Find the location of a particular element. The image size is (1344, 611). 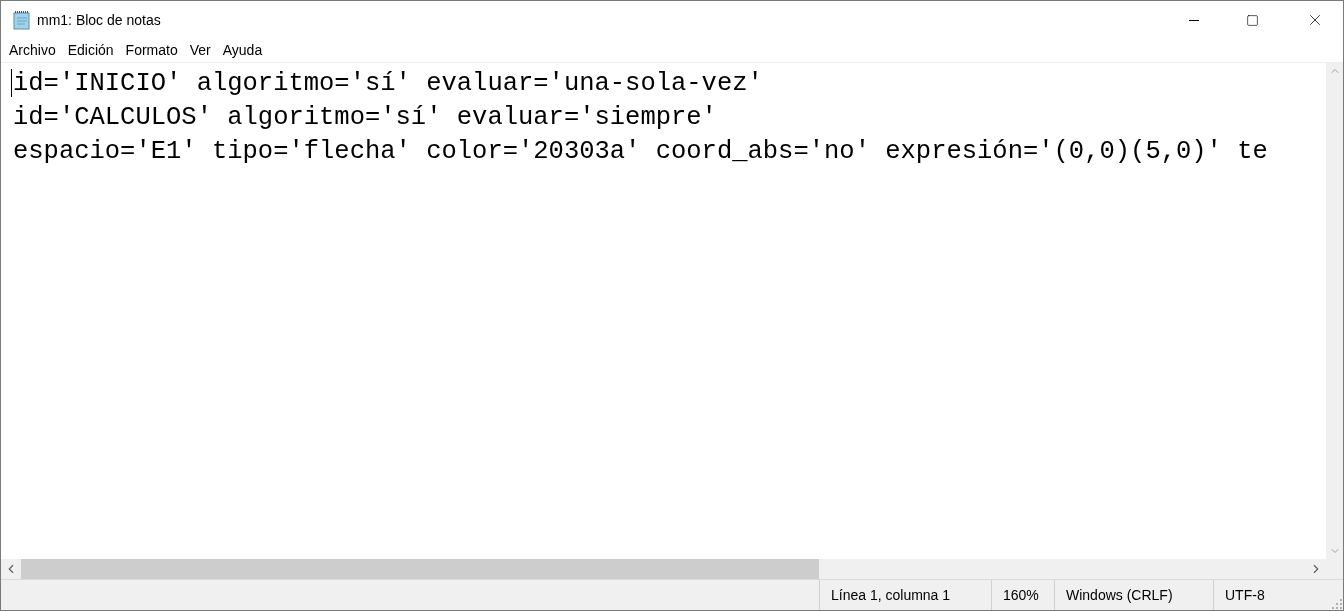

status-text: Windows (CRLF) is located at coordinates (1119, 595).